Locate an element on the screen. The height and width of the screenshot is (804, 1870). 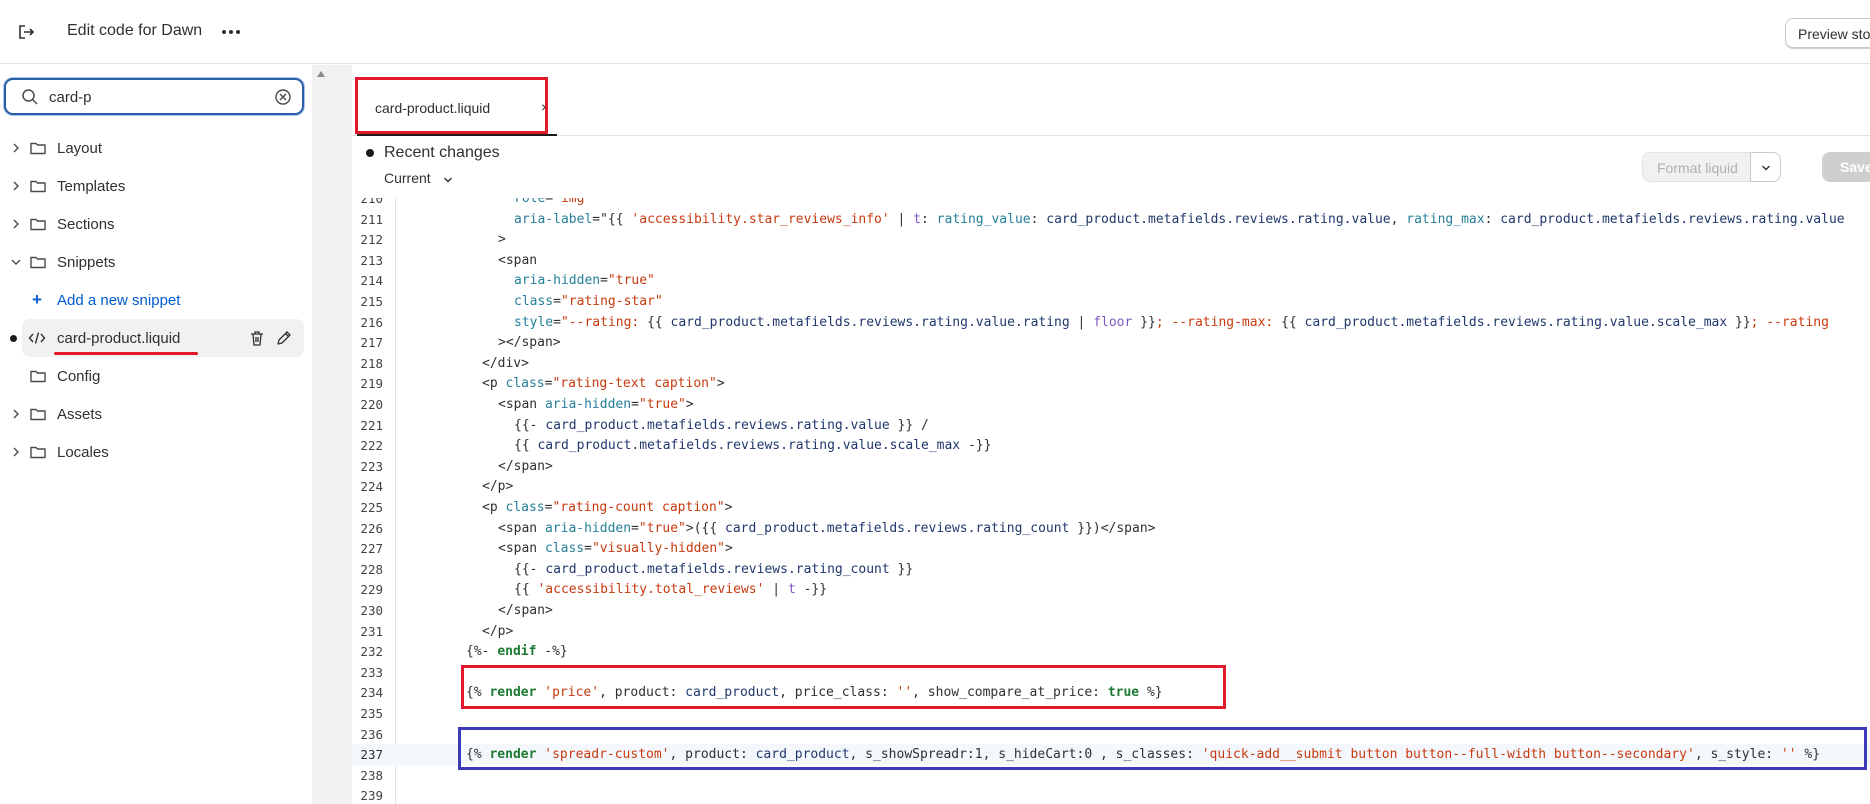
line-number: 236 is located at coordinates (371, 734).